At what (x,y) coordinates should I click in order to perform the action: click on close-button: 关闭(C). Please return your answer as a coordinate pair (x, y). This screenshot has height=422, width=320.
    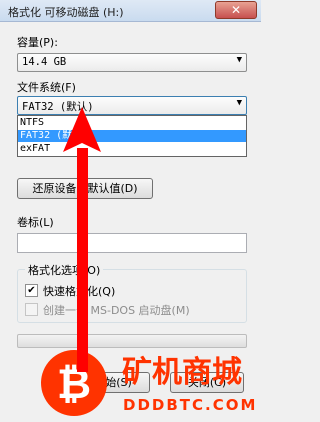
    Looking at the image, I should click on (207, 382).